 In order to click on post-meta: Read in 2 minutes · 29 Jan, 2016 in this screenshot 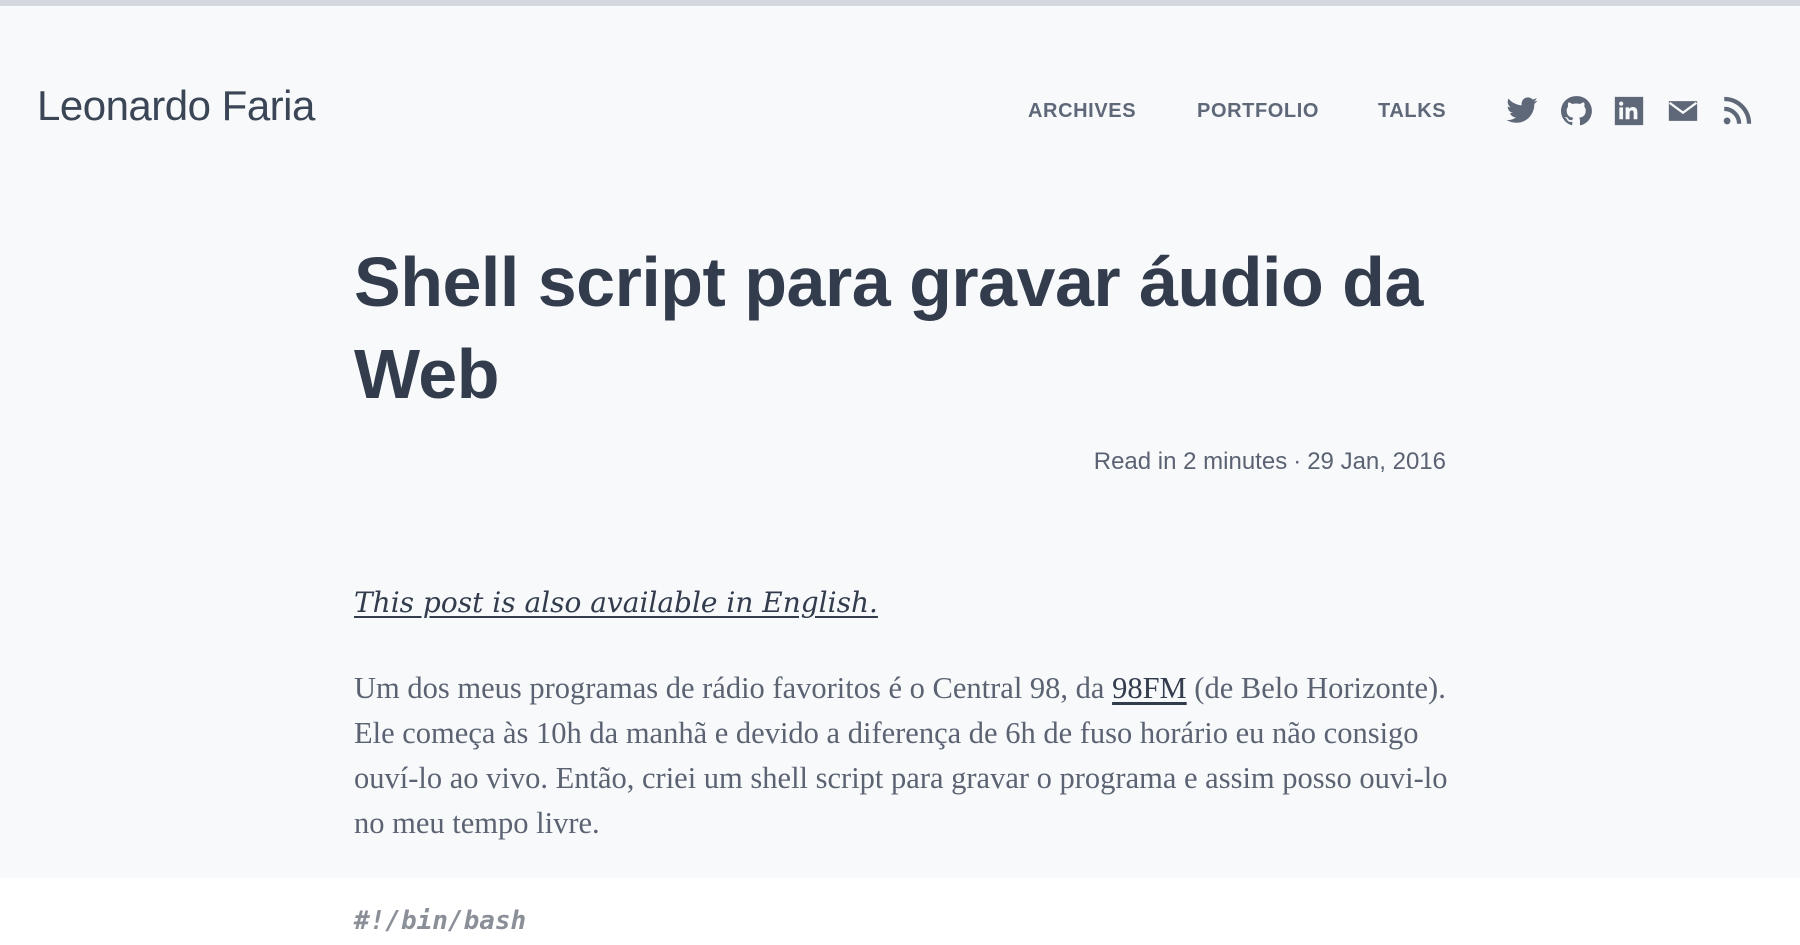, I will do `click(723, 462)`.